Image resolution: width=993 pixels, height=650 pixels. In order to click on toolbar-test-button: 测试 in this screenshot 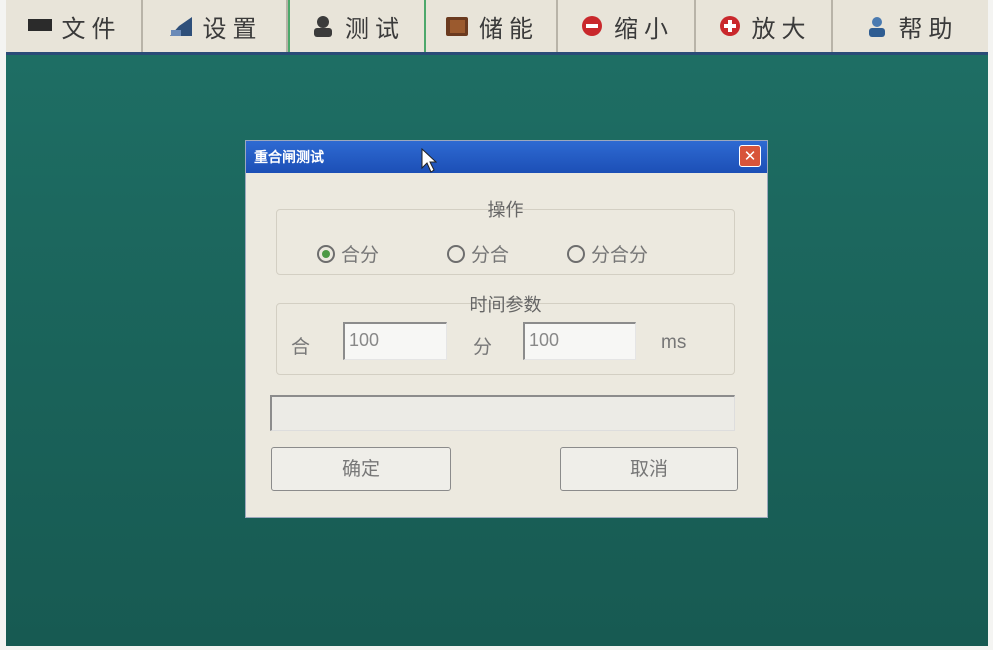, I will do `click(357, 26)`.